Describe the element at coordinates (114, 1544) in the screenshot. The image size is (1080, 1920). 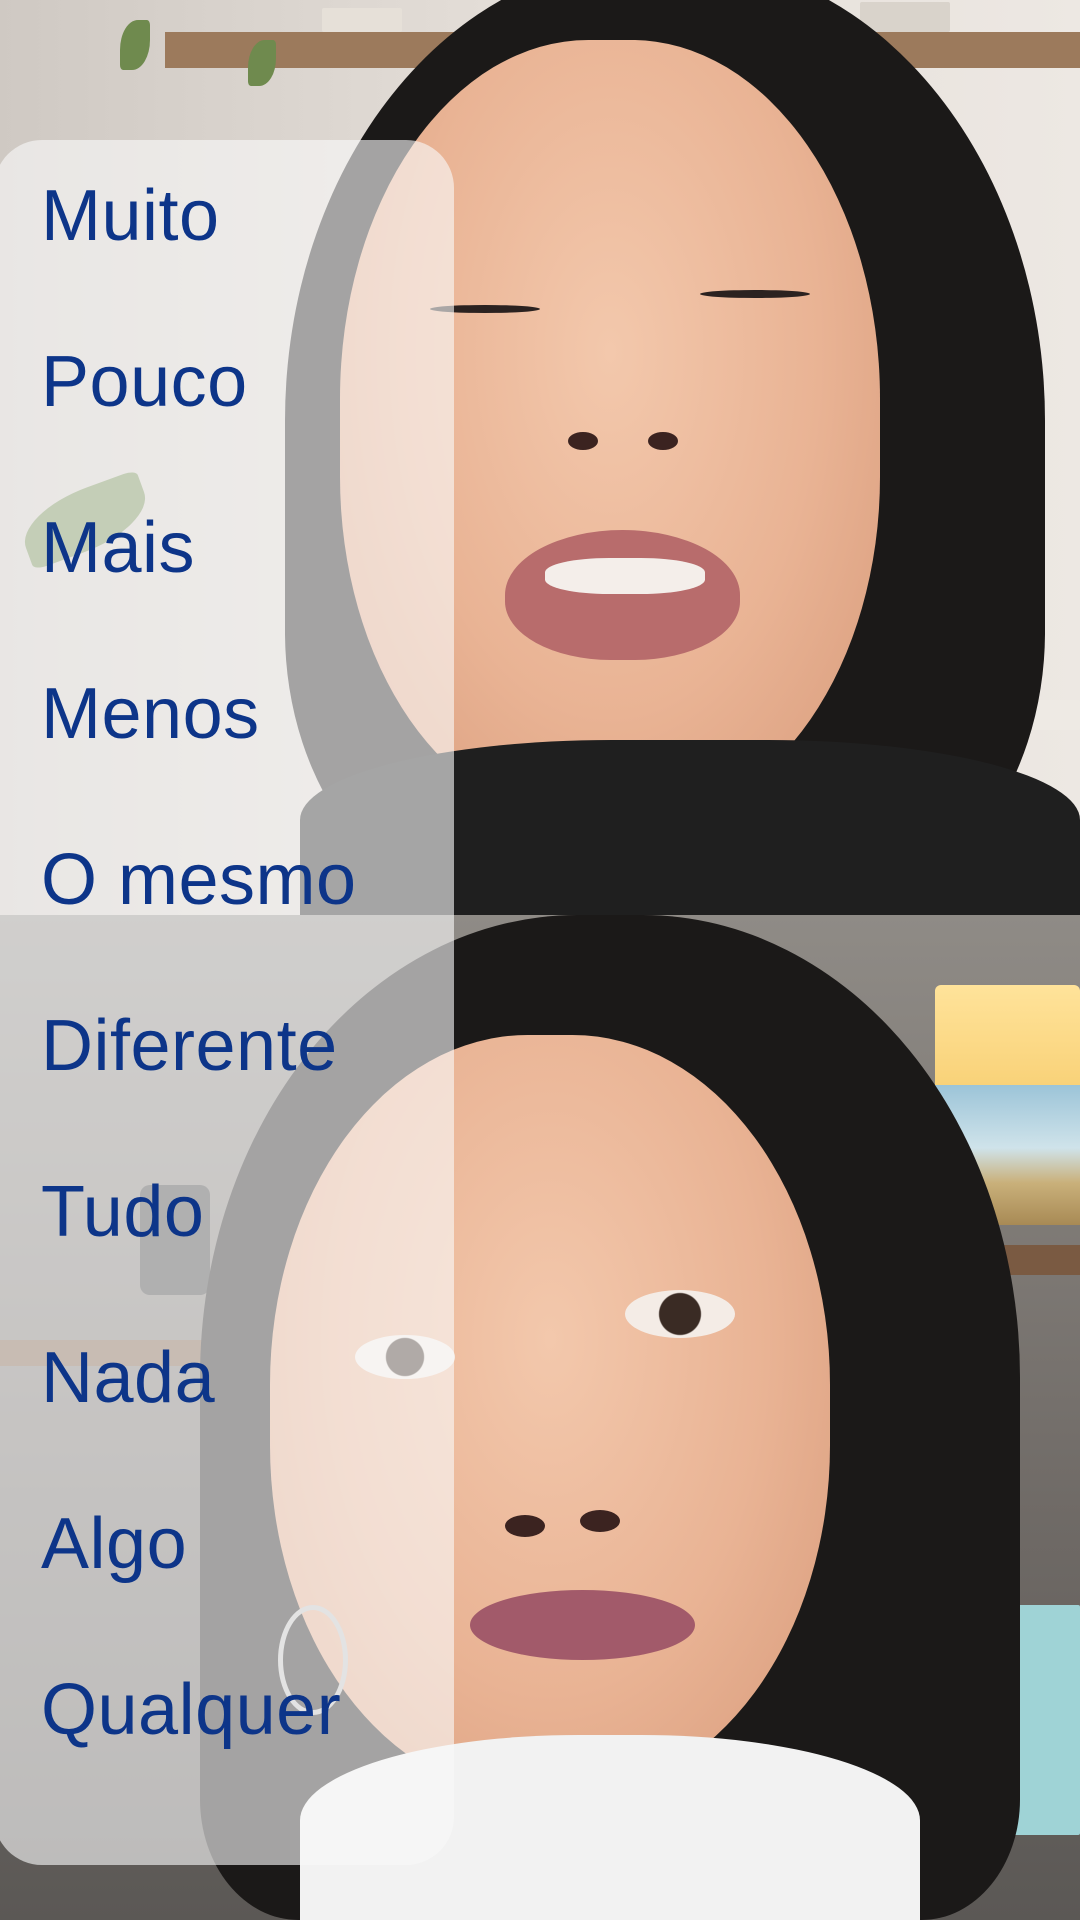
I see `word-item: Algo` at that location.